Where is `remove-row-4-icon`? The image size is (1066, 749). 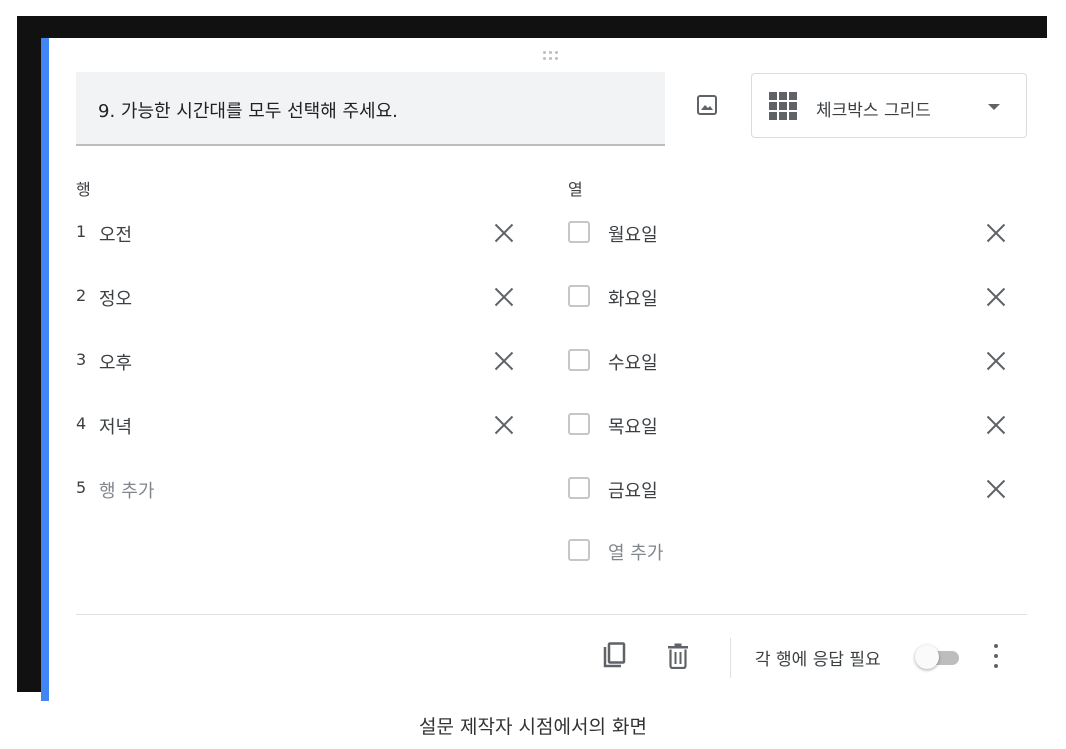
remove-row-4-icon is located at coordinates (504, 425).